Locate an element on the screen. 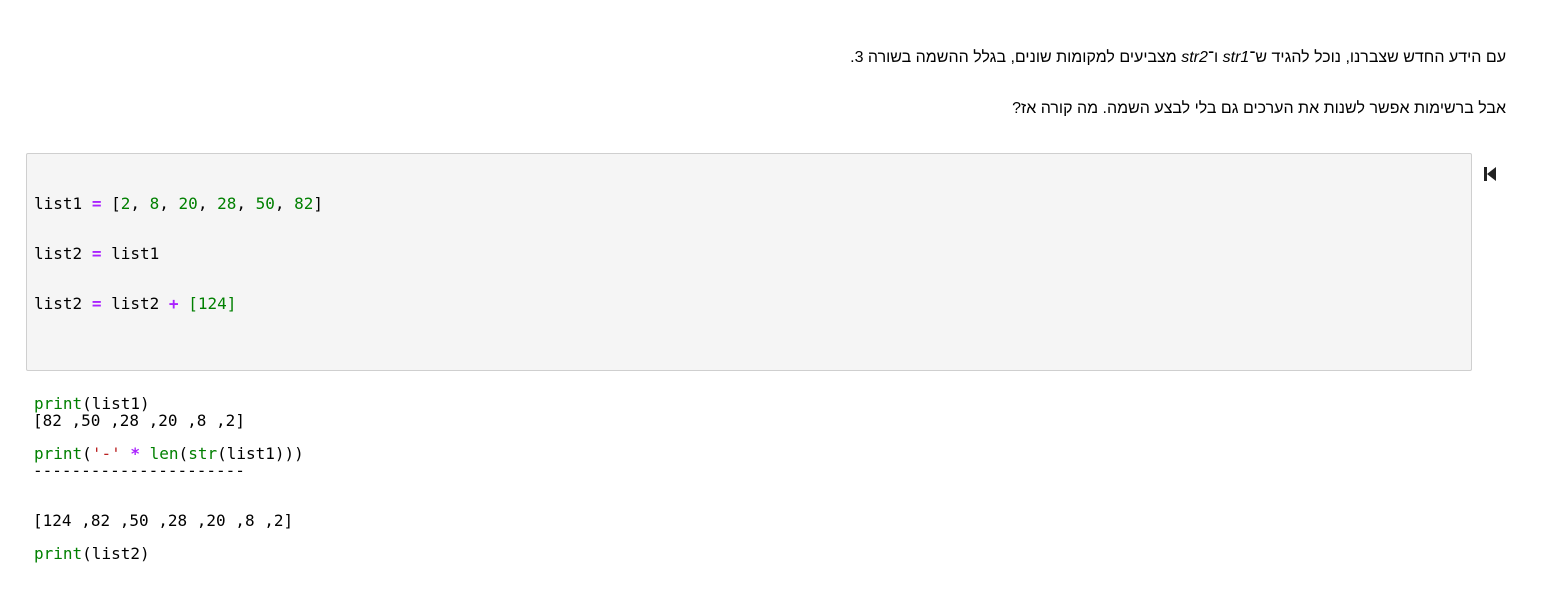 The image size is (1560, 616). var-str1: str1 is located at coordinates (1236, 57).